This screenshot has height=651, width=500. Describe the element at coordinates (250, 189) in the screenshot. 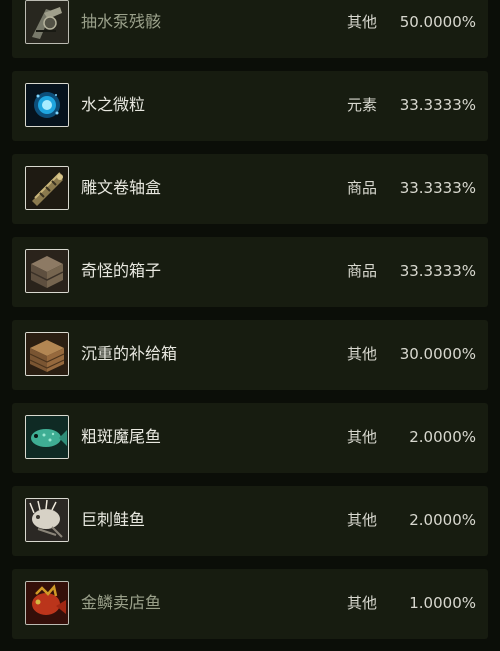

I see `drop-row: 雕文卷轴盒 商品 33.3333%` at that location.